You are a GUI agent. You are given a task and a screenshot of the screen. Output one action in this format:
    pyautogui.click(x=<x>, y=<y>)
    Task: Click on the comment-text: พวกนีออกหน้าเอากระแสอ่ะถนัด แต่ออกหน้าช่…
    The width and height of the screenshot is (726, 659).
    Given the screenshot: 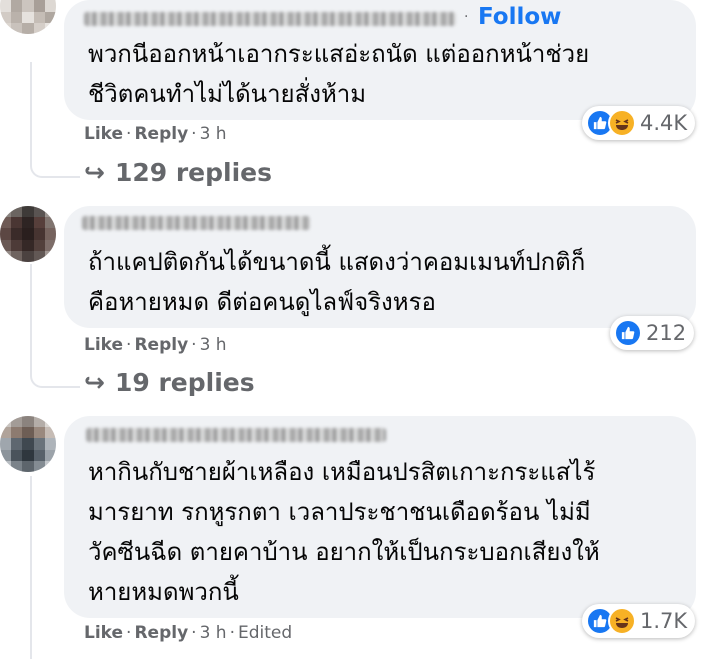 What is the action you would take?
    pyautogui.click(x=339, y=74)
    